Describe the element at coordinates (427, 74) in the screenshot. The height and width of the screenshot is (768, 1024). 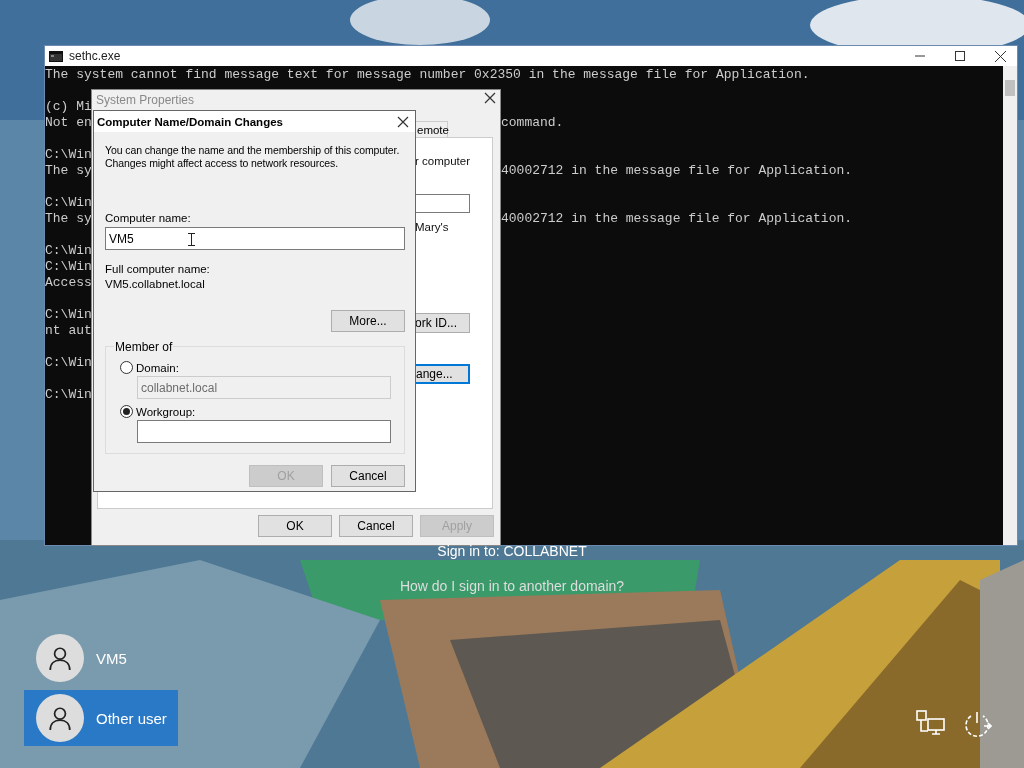
I see `console-text: The system cannot find message text for message number 0x2350 in the message file for Application.` at that location.